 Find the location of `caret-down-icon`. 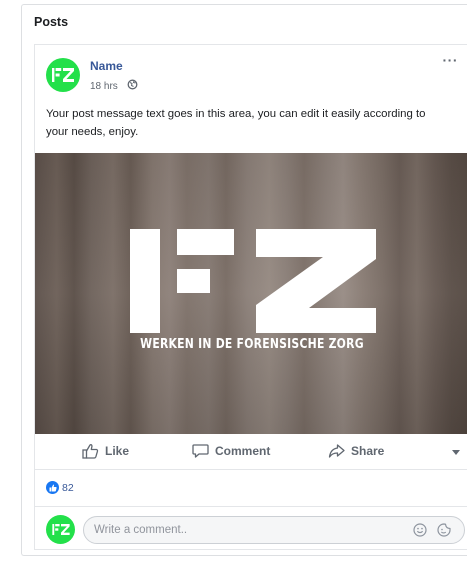

caret-down-icon is located at coordinates (456, 452).